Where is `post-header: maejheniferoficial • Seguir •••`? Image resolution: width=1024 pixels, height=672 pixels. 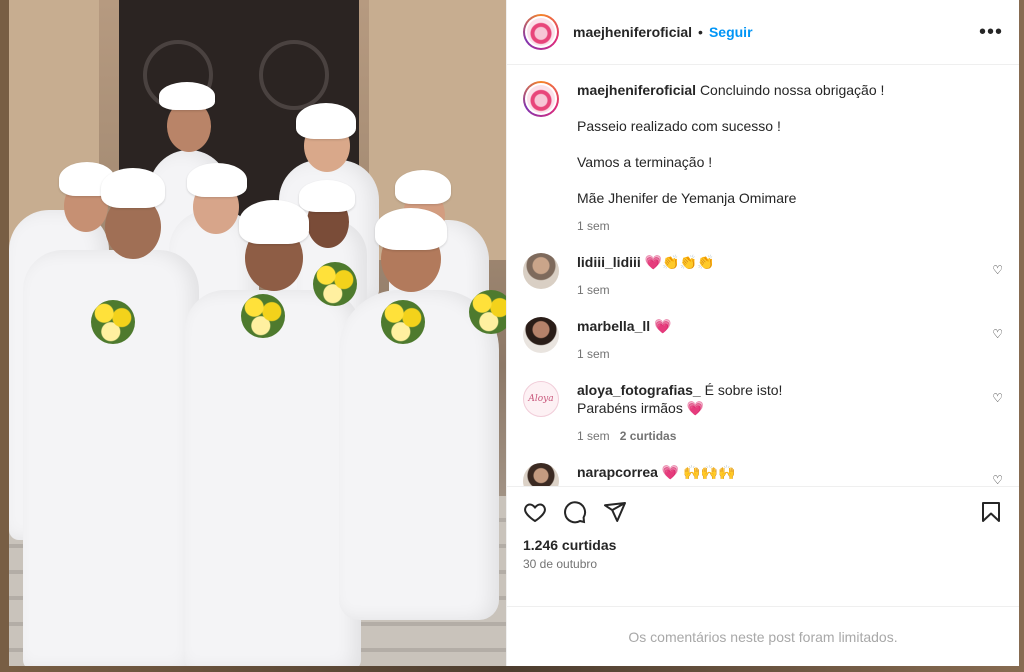 post-header: maejheniferoficial • Seguir ••• is located at coordinates (763, 32).